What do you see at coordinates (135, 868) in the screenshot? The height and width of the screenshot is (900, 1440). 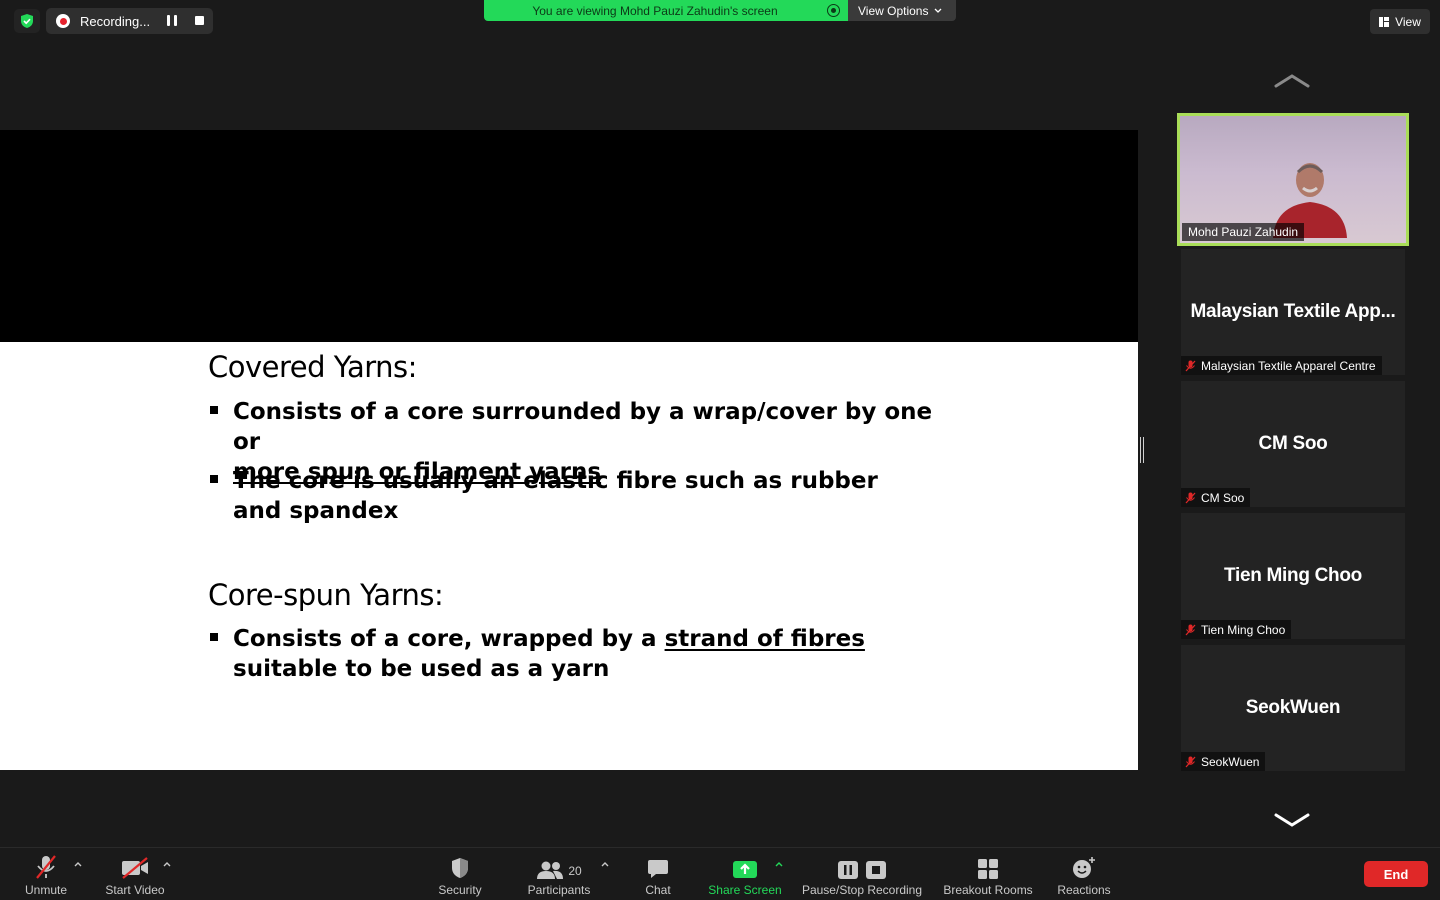 I see `video-off-icon` at bounding box center [135, 868].